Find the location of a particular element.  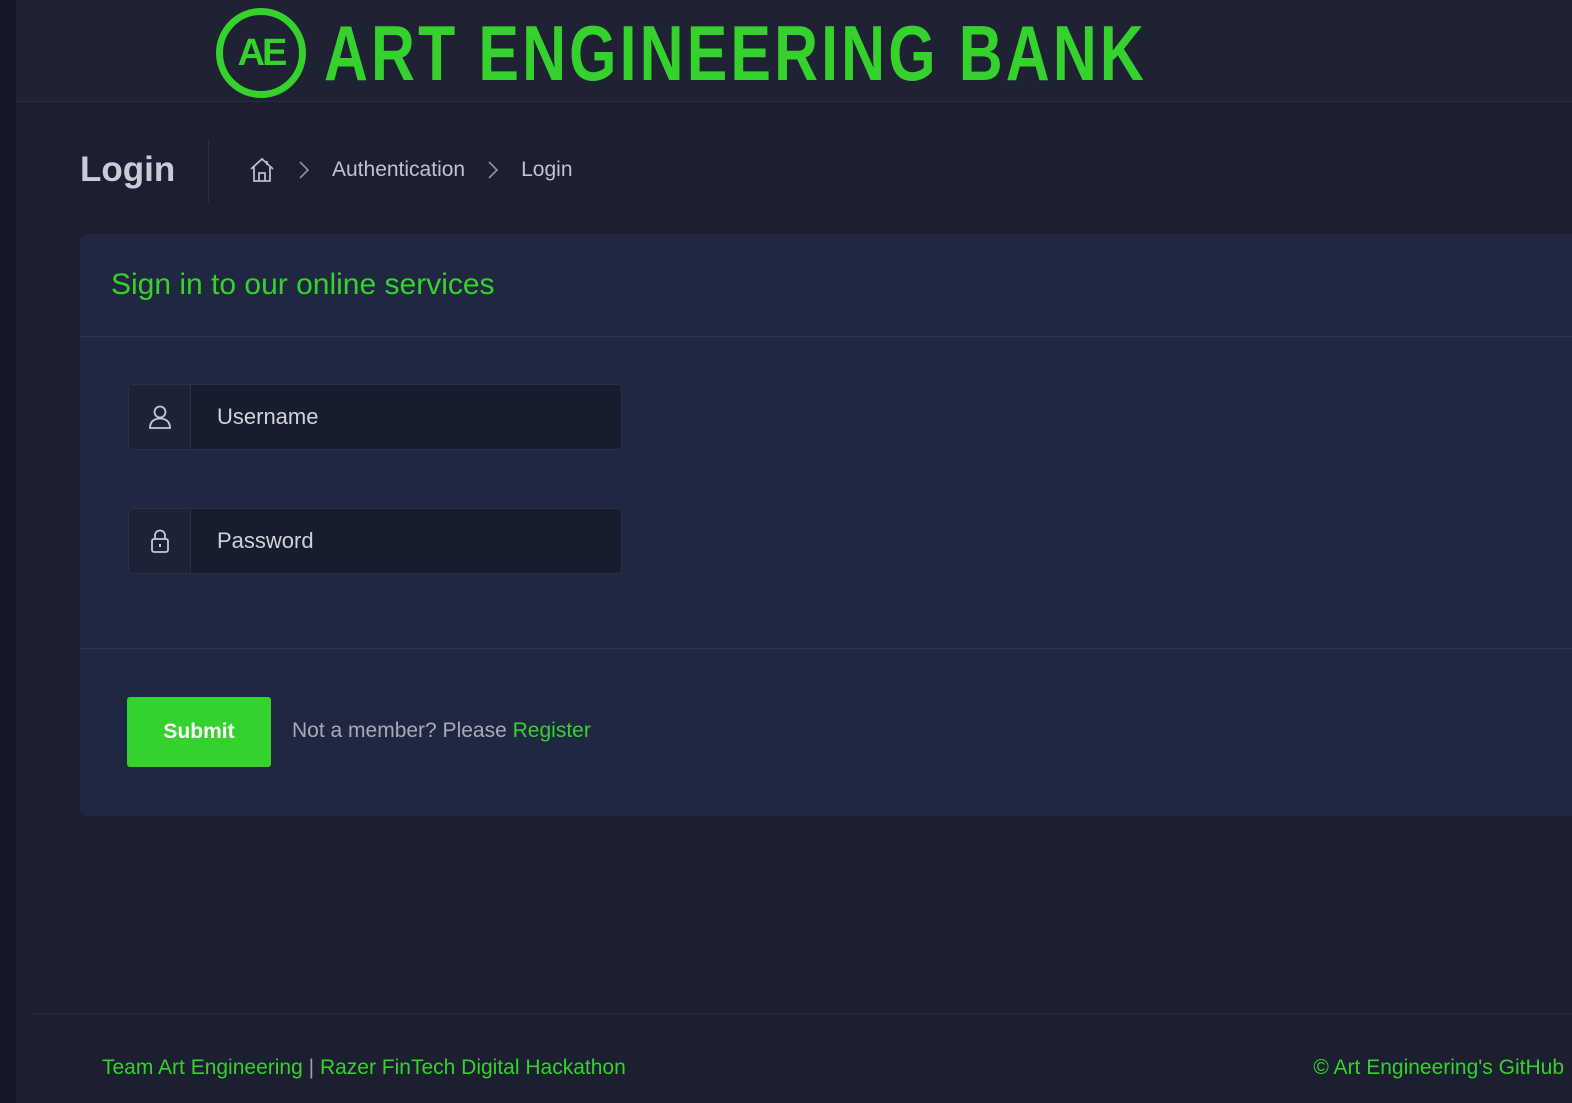

left-edge-strip is located at coordinates (8, 551).